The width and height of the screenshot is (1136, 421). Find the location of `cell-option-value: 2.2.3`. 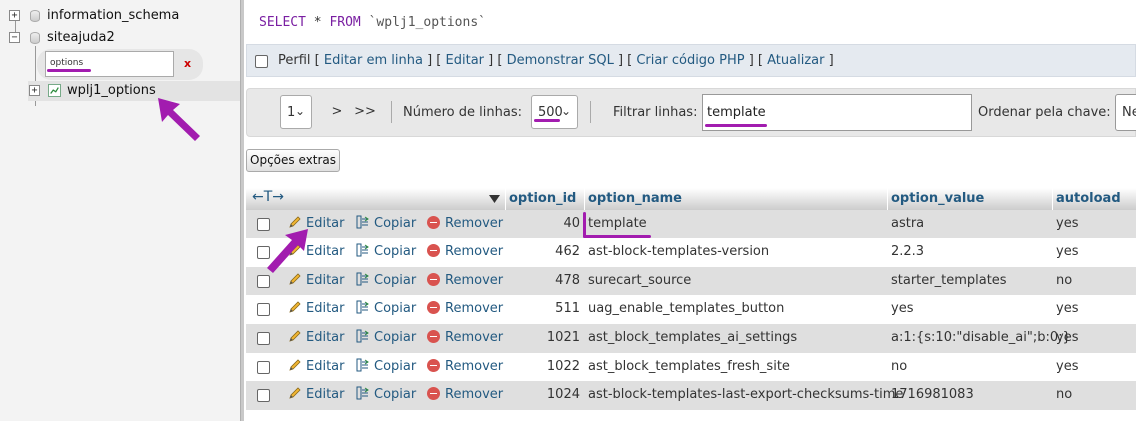

cell-option-value: 2.2.3 is located at coordinates (907, 252).